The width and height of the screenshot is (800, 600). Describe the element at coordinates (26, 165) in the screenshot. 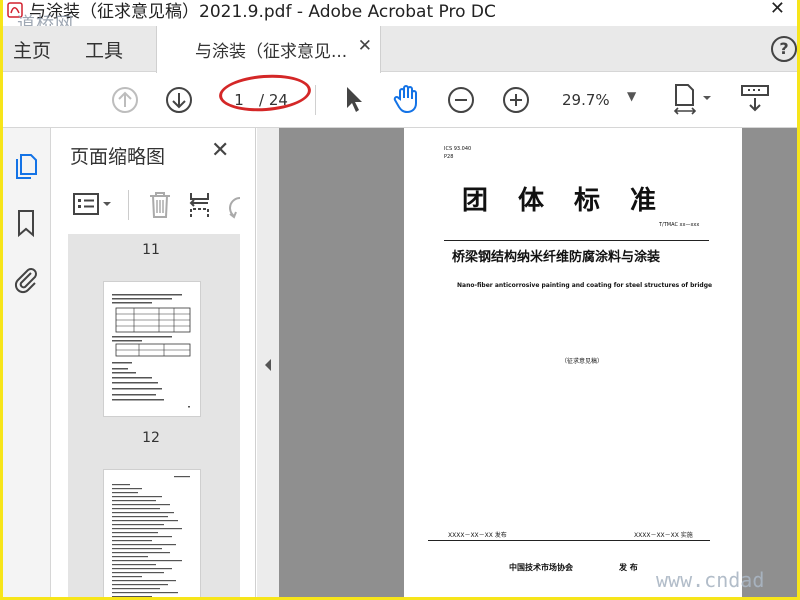

I see `page-thumbnails-icon` at that location.